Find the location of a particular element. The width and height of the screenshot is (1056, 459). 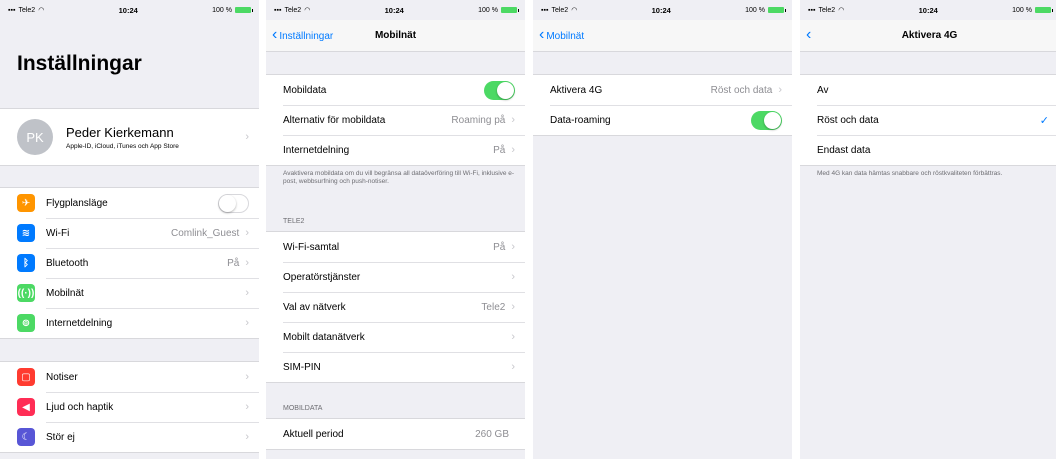

page-title: Inställningar is located at coordinates (79, 63).